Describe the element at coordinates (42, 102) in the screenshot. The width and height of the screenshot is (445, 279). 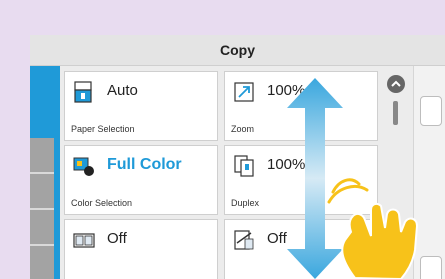
I see `left-menu-selected` at that location.